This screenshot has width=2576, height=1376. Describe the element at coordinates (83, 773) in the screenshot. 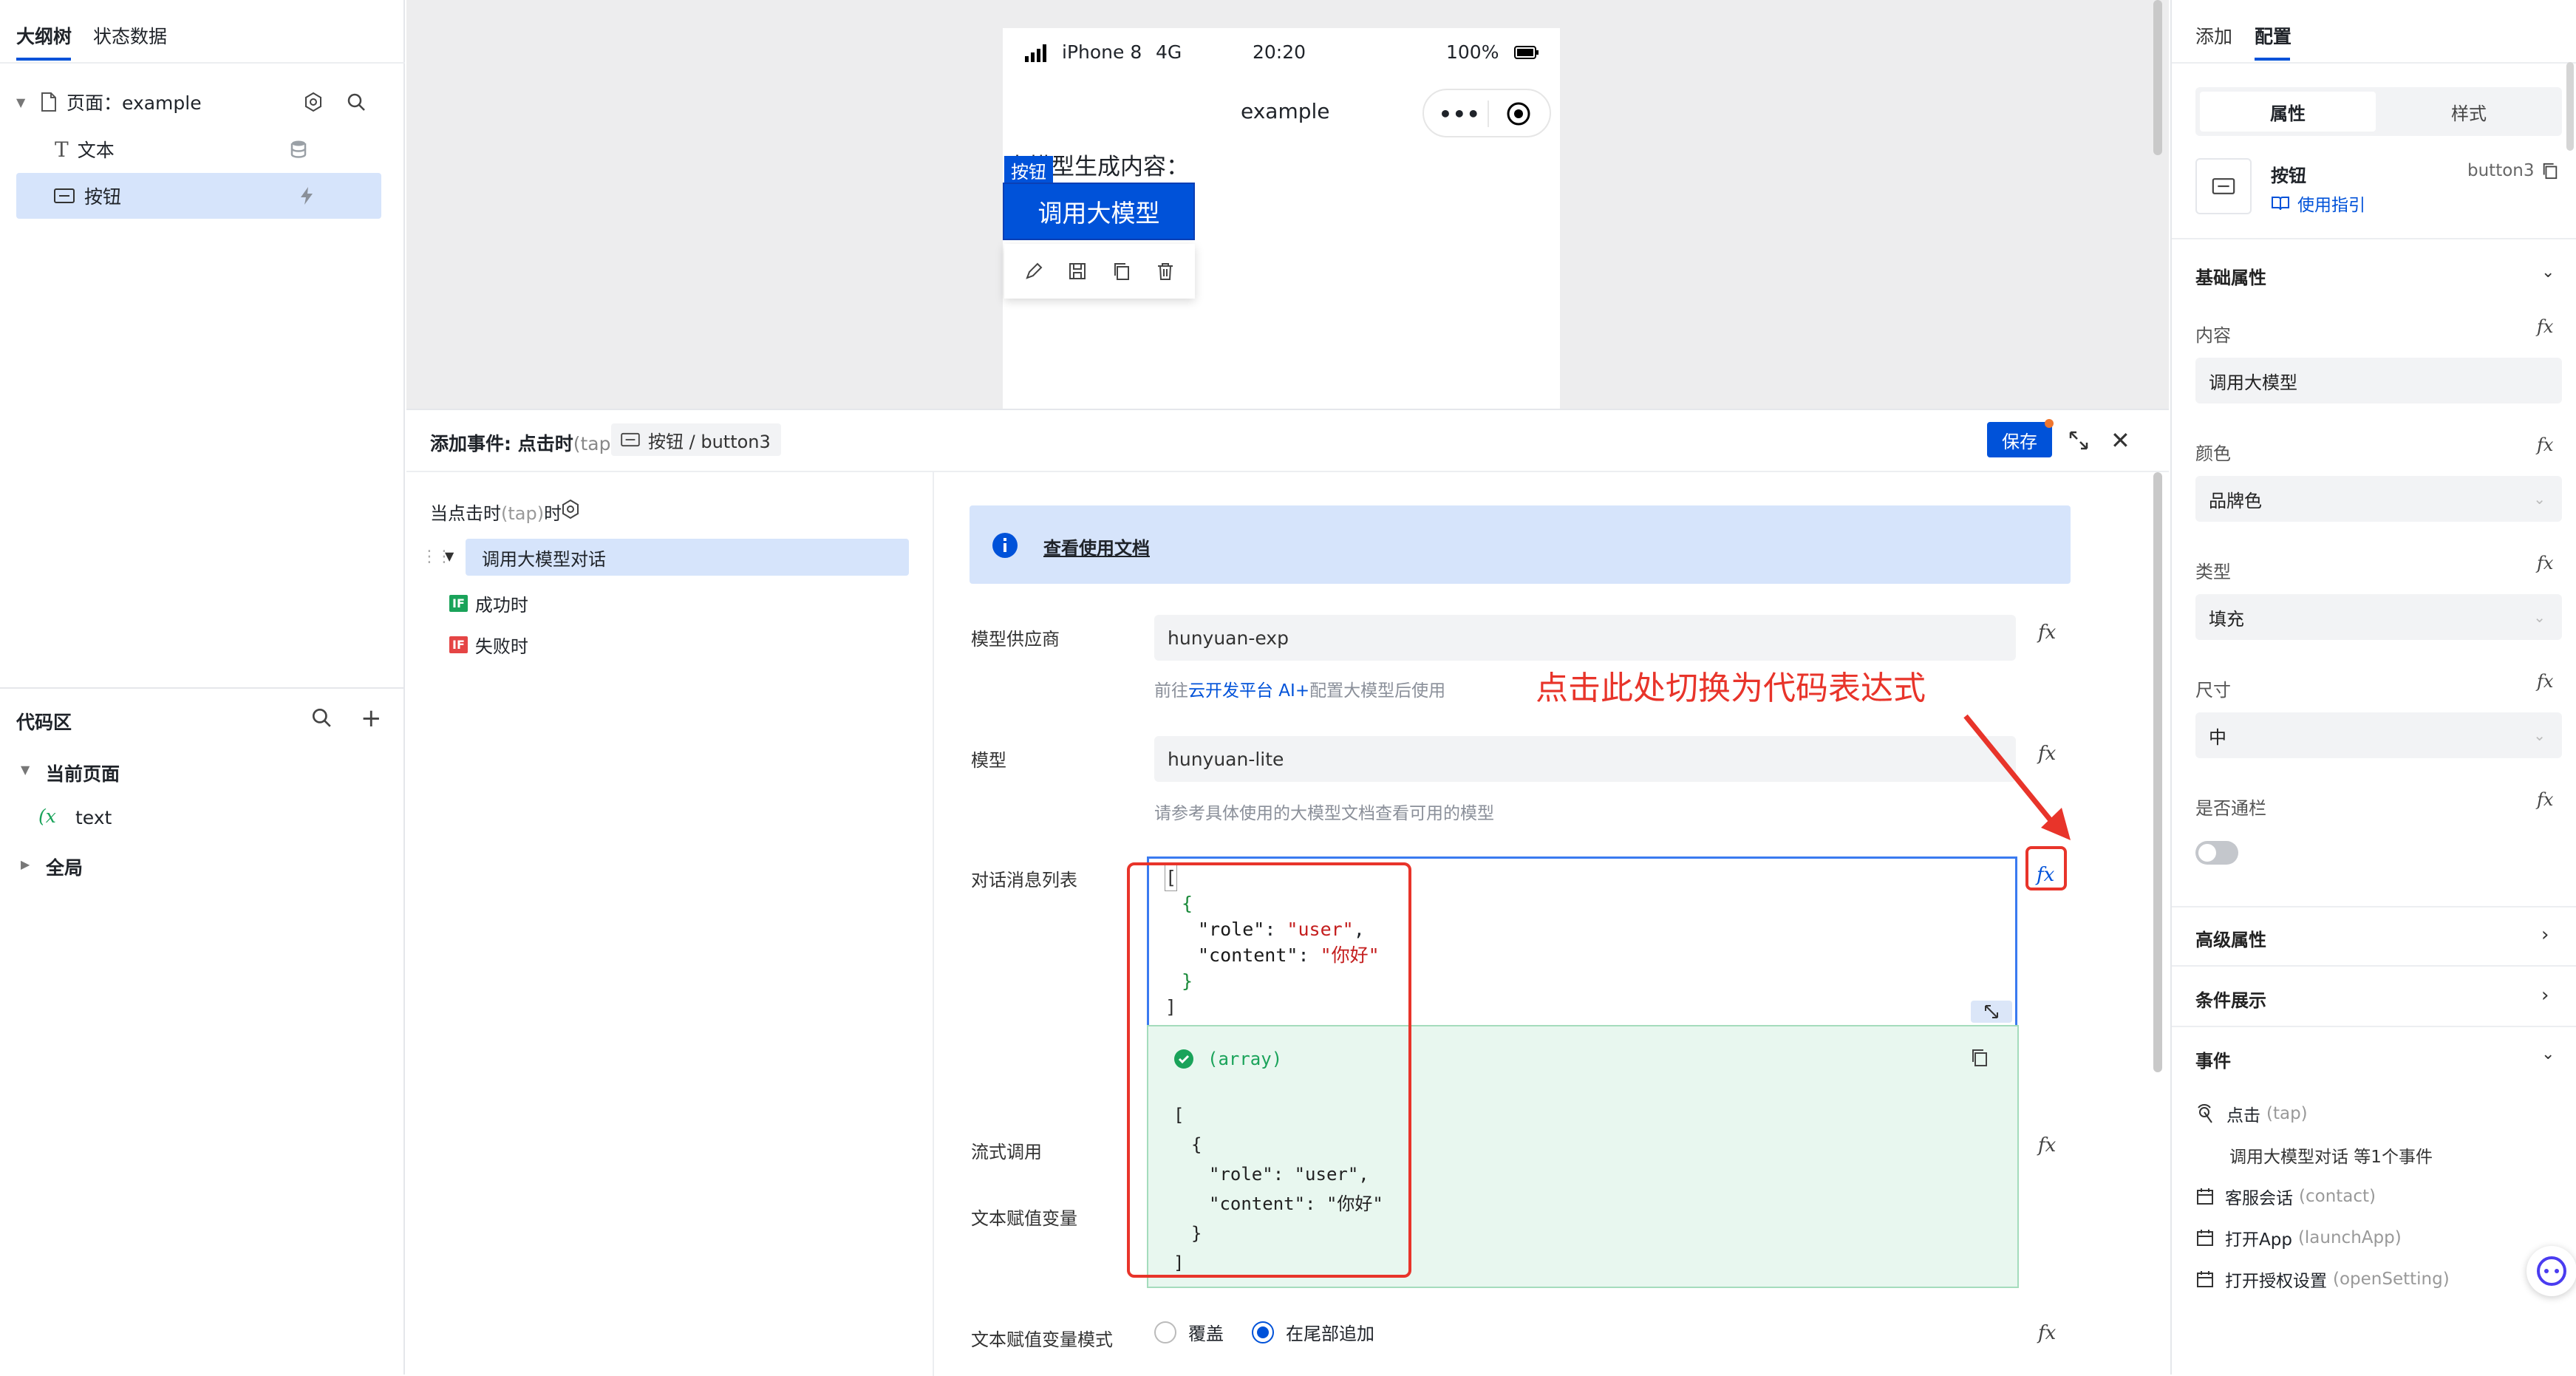

I see `code-item-current-page: 当前页面` at that location.